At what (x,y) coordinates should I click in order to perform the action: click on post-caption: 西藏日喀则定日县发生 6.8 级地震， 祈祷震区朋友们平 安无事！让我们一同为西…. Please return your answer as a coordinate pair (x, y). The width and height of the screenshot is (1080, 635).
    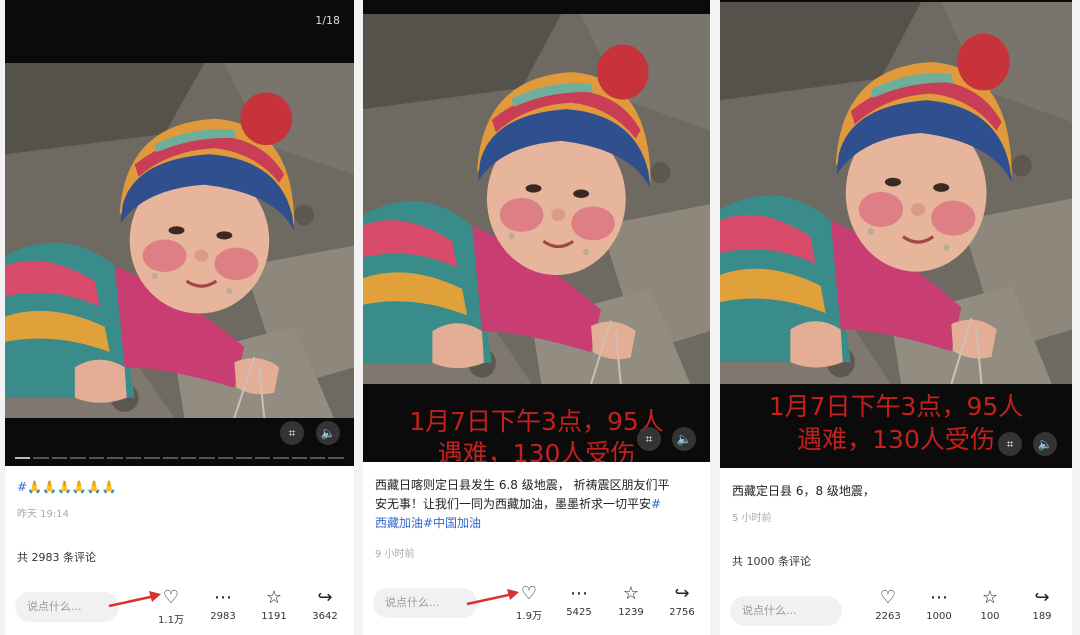
    Looking at the image, I should click on (537, 504).